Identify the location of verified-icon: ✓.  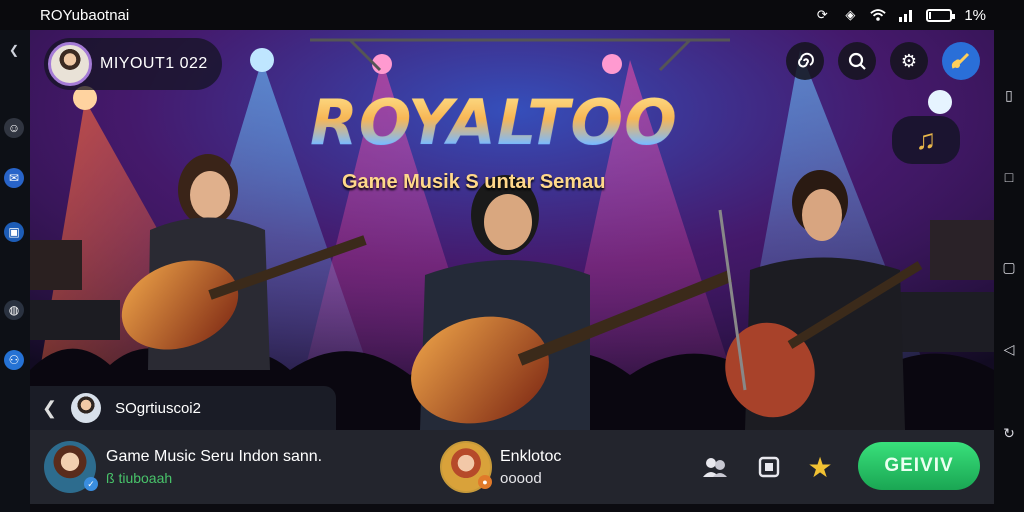
(91, 484).